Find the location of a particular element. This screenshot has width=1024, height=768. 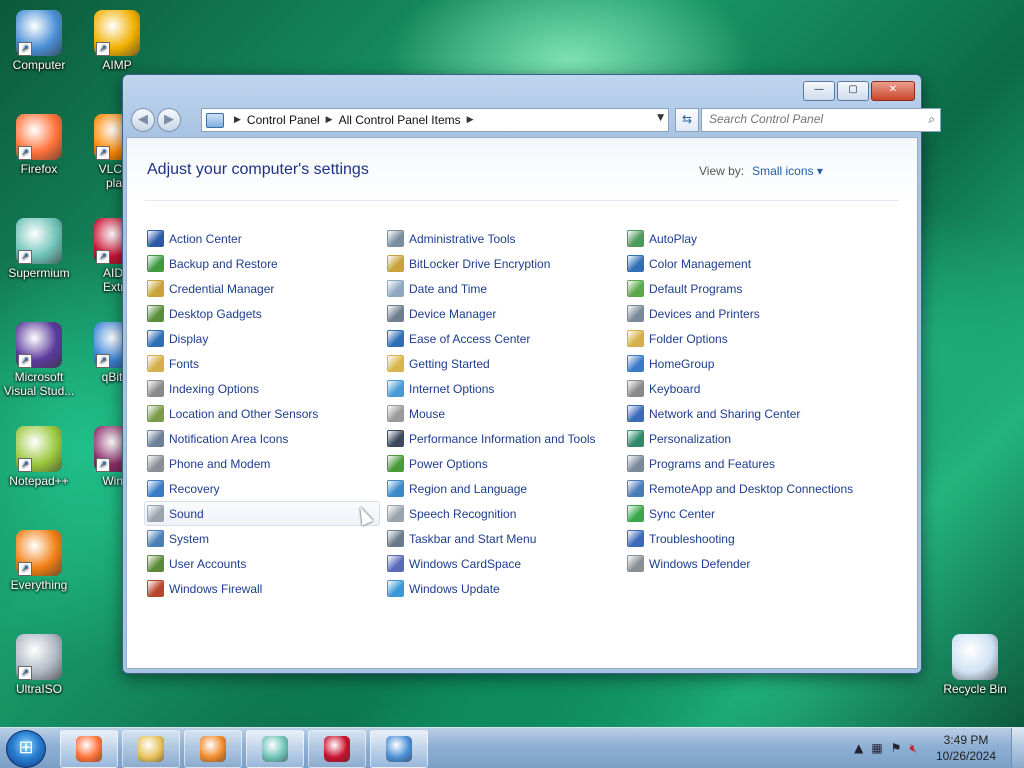

cp-item-homegroup: HomeGroup is located at coordinates (747, 363).